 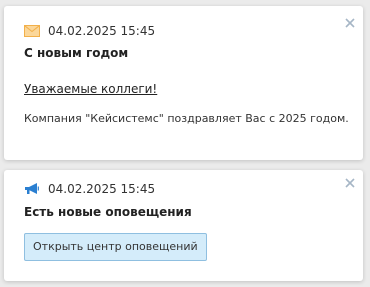 What do you see at coordinates (76, 53) in the screenshot?
I see `notification-title: С новым годом` at bounding box center [76, 53].